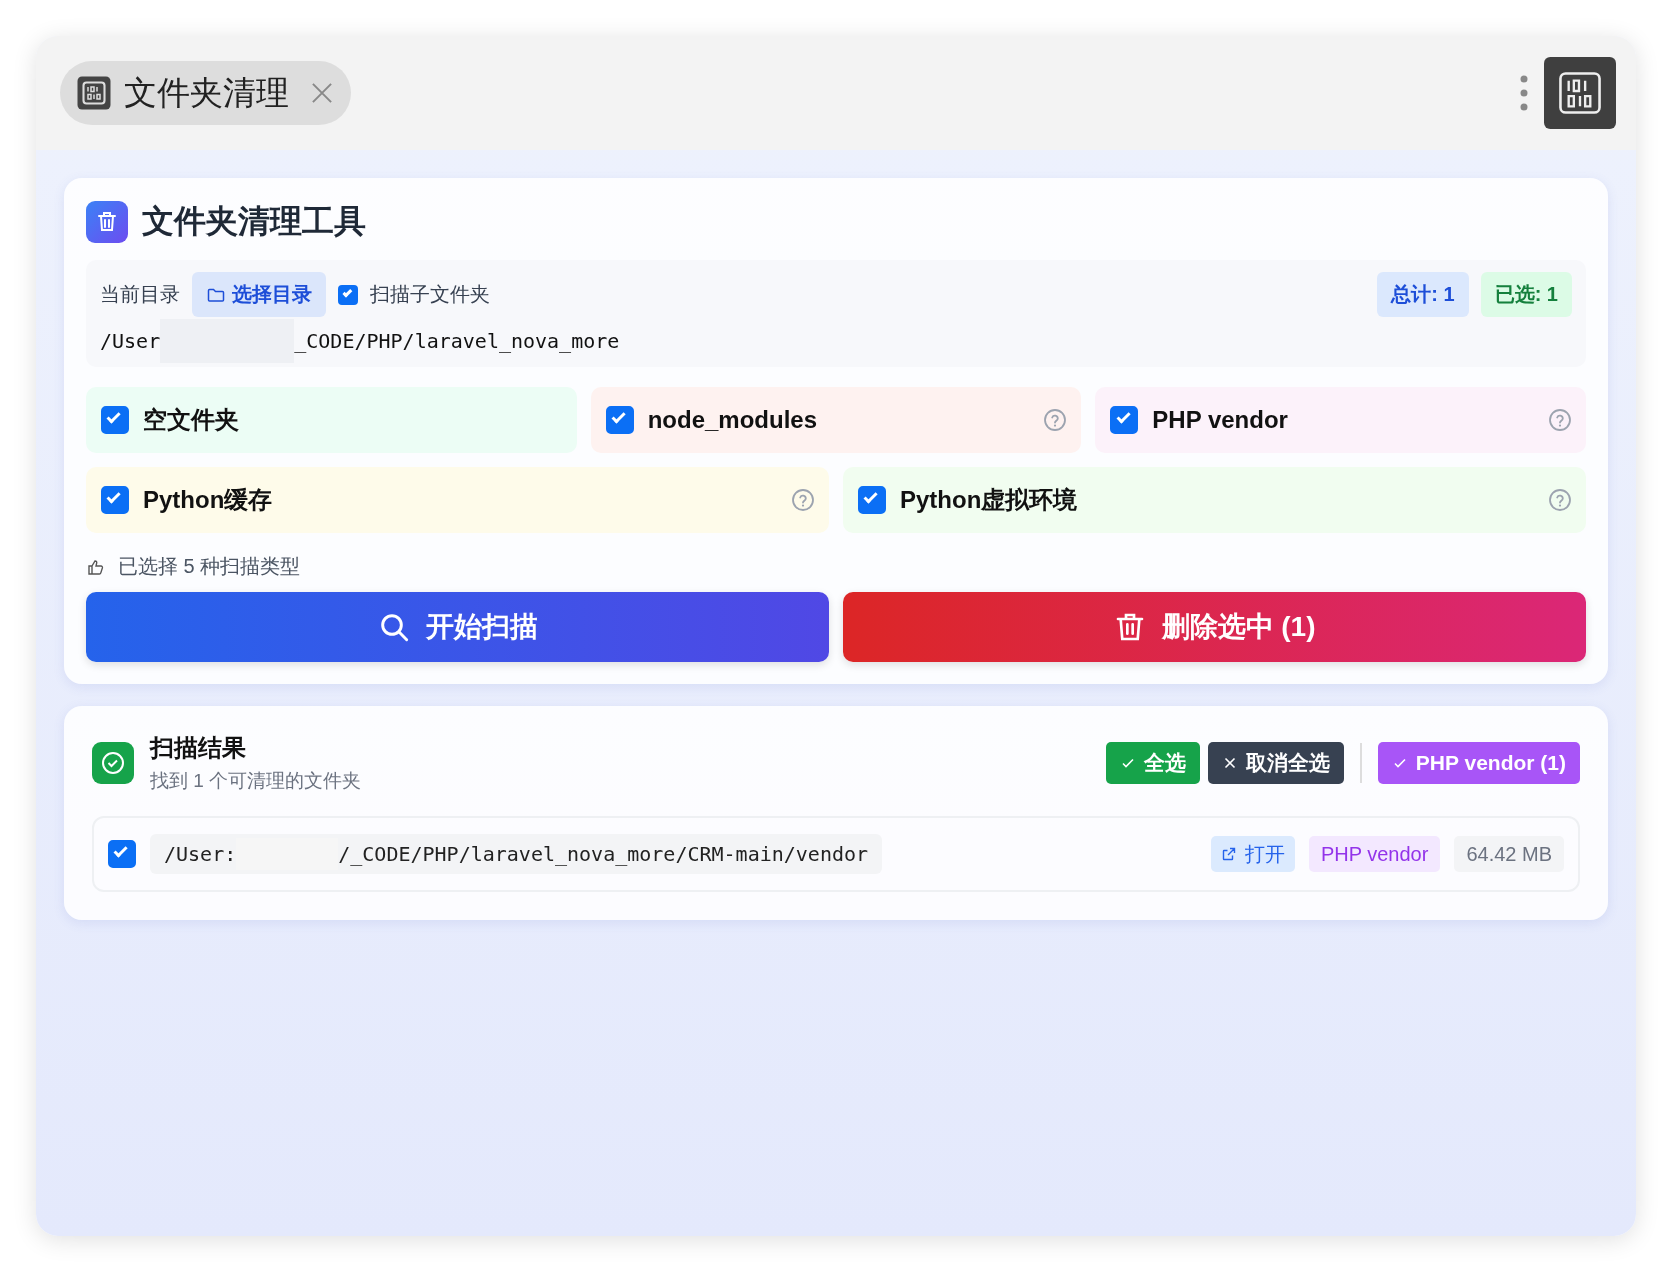 The height and width of the screenshot is (1272, 1672). I want to click on start-scan-button: 开始扫描, so click(457, 627).